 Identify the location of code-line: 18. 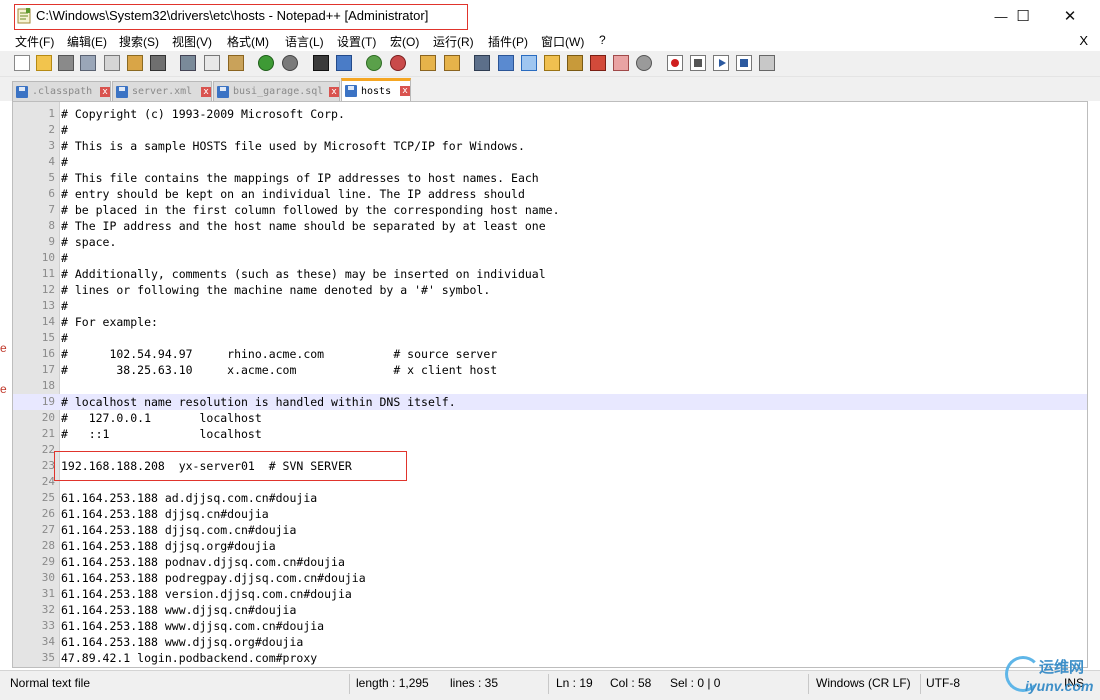
(550, 386).